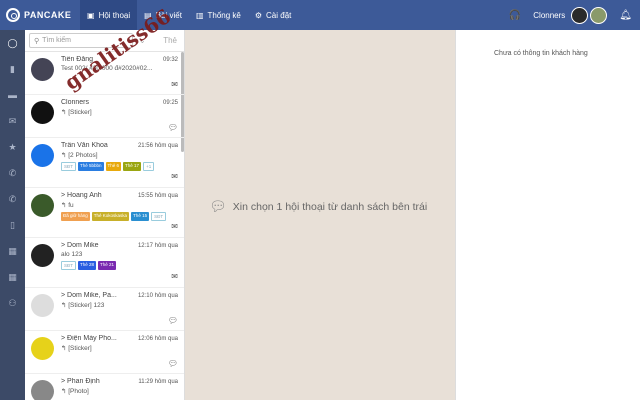 The height and width of the screenshot is (400, 640). Describe the element at coordinates (72, 254) in the screenshot. I see `conversation-snippet: alo 123` at that location.